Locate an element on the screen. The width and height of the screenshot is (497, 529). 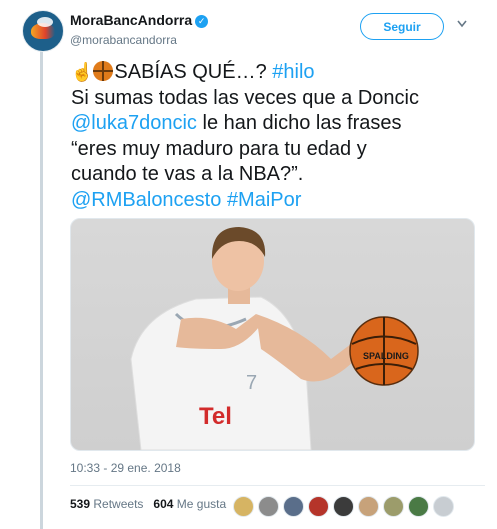
retweets-label: Retweets is located at coordinates (118, 504).